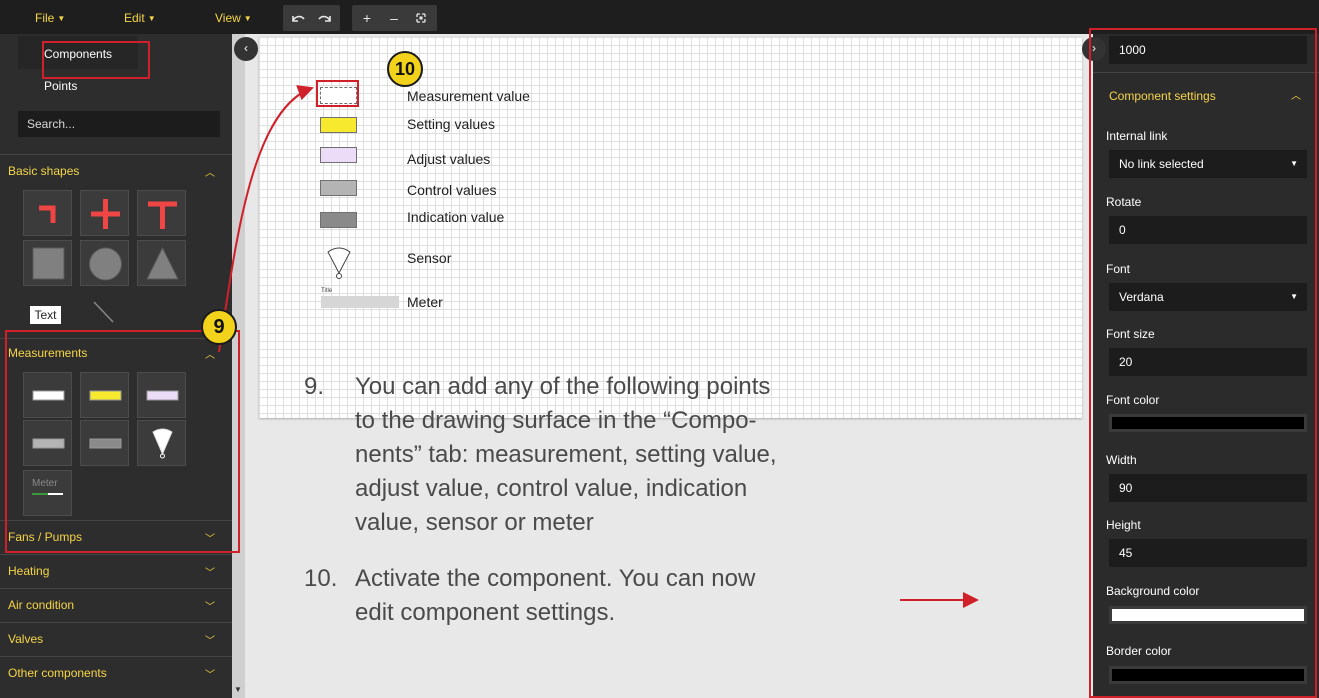  Describe the element at coordinates (219, 327) in the screenshot. I see `step-badge-9: 9` at that location.